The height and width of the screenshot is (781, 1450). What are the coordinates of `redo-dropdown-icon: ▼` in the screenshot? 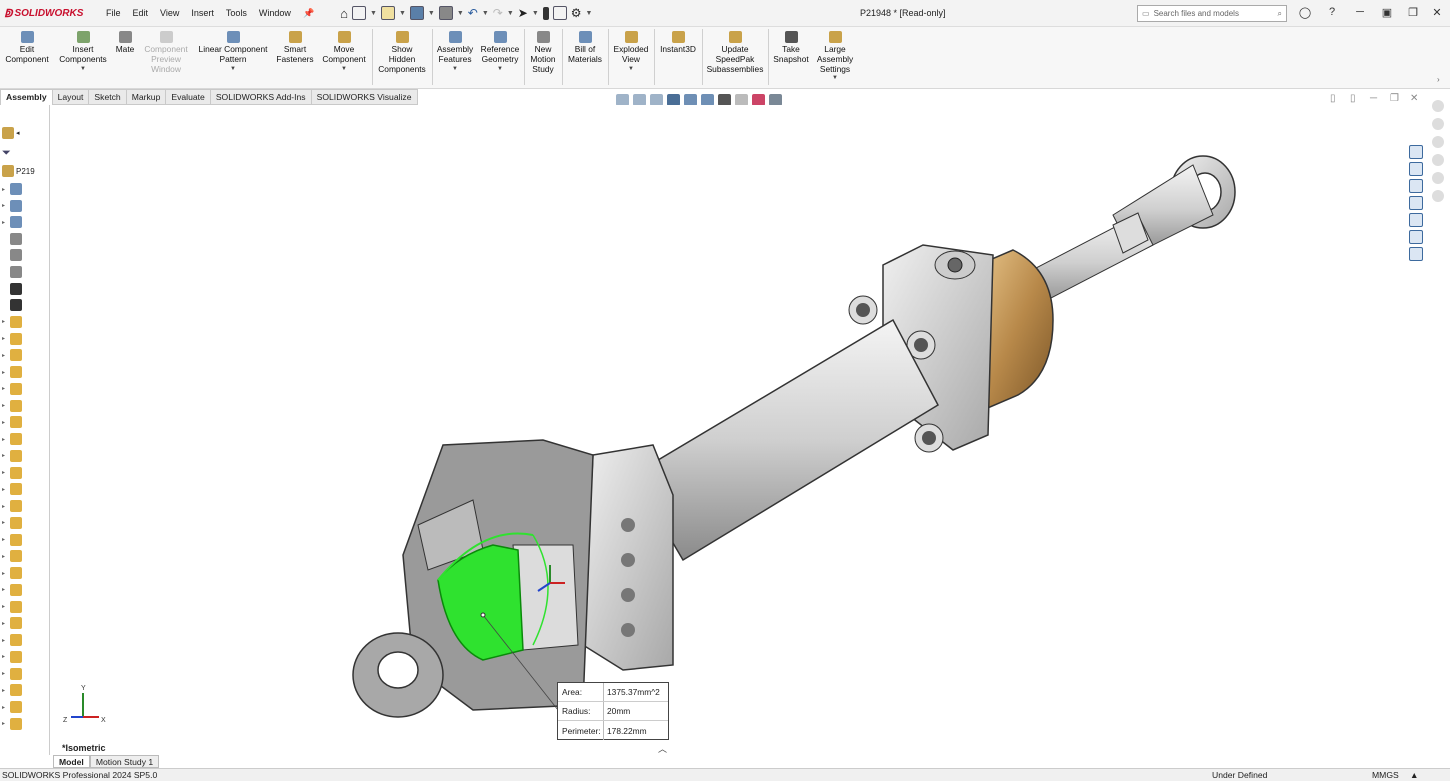 It's located at (510, 13).